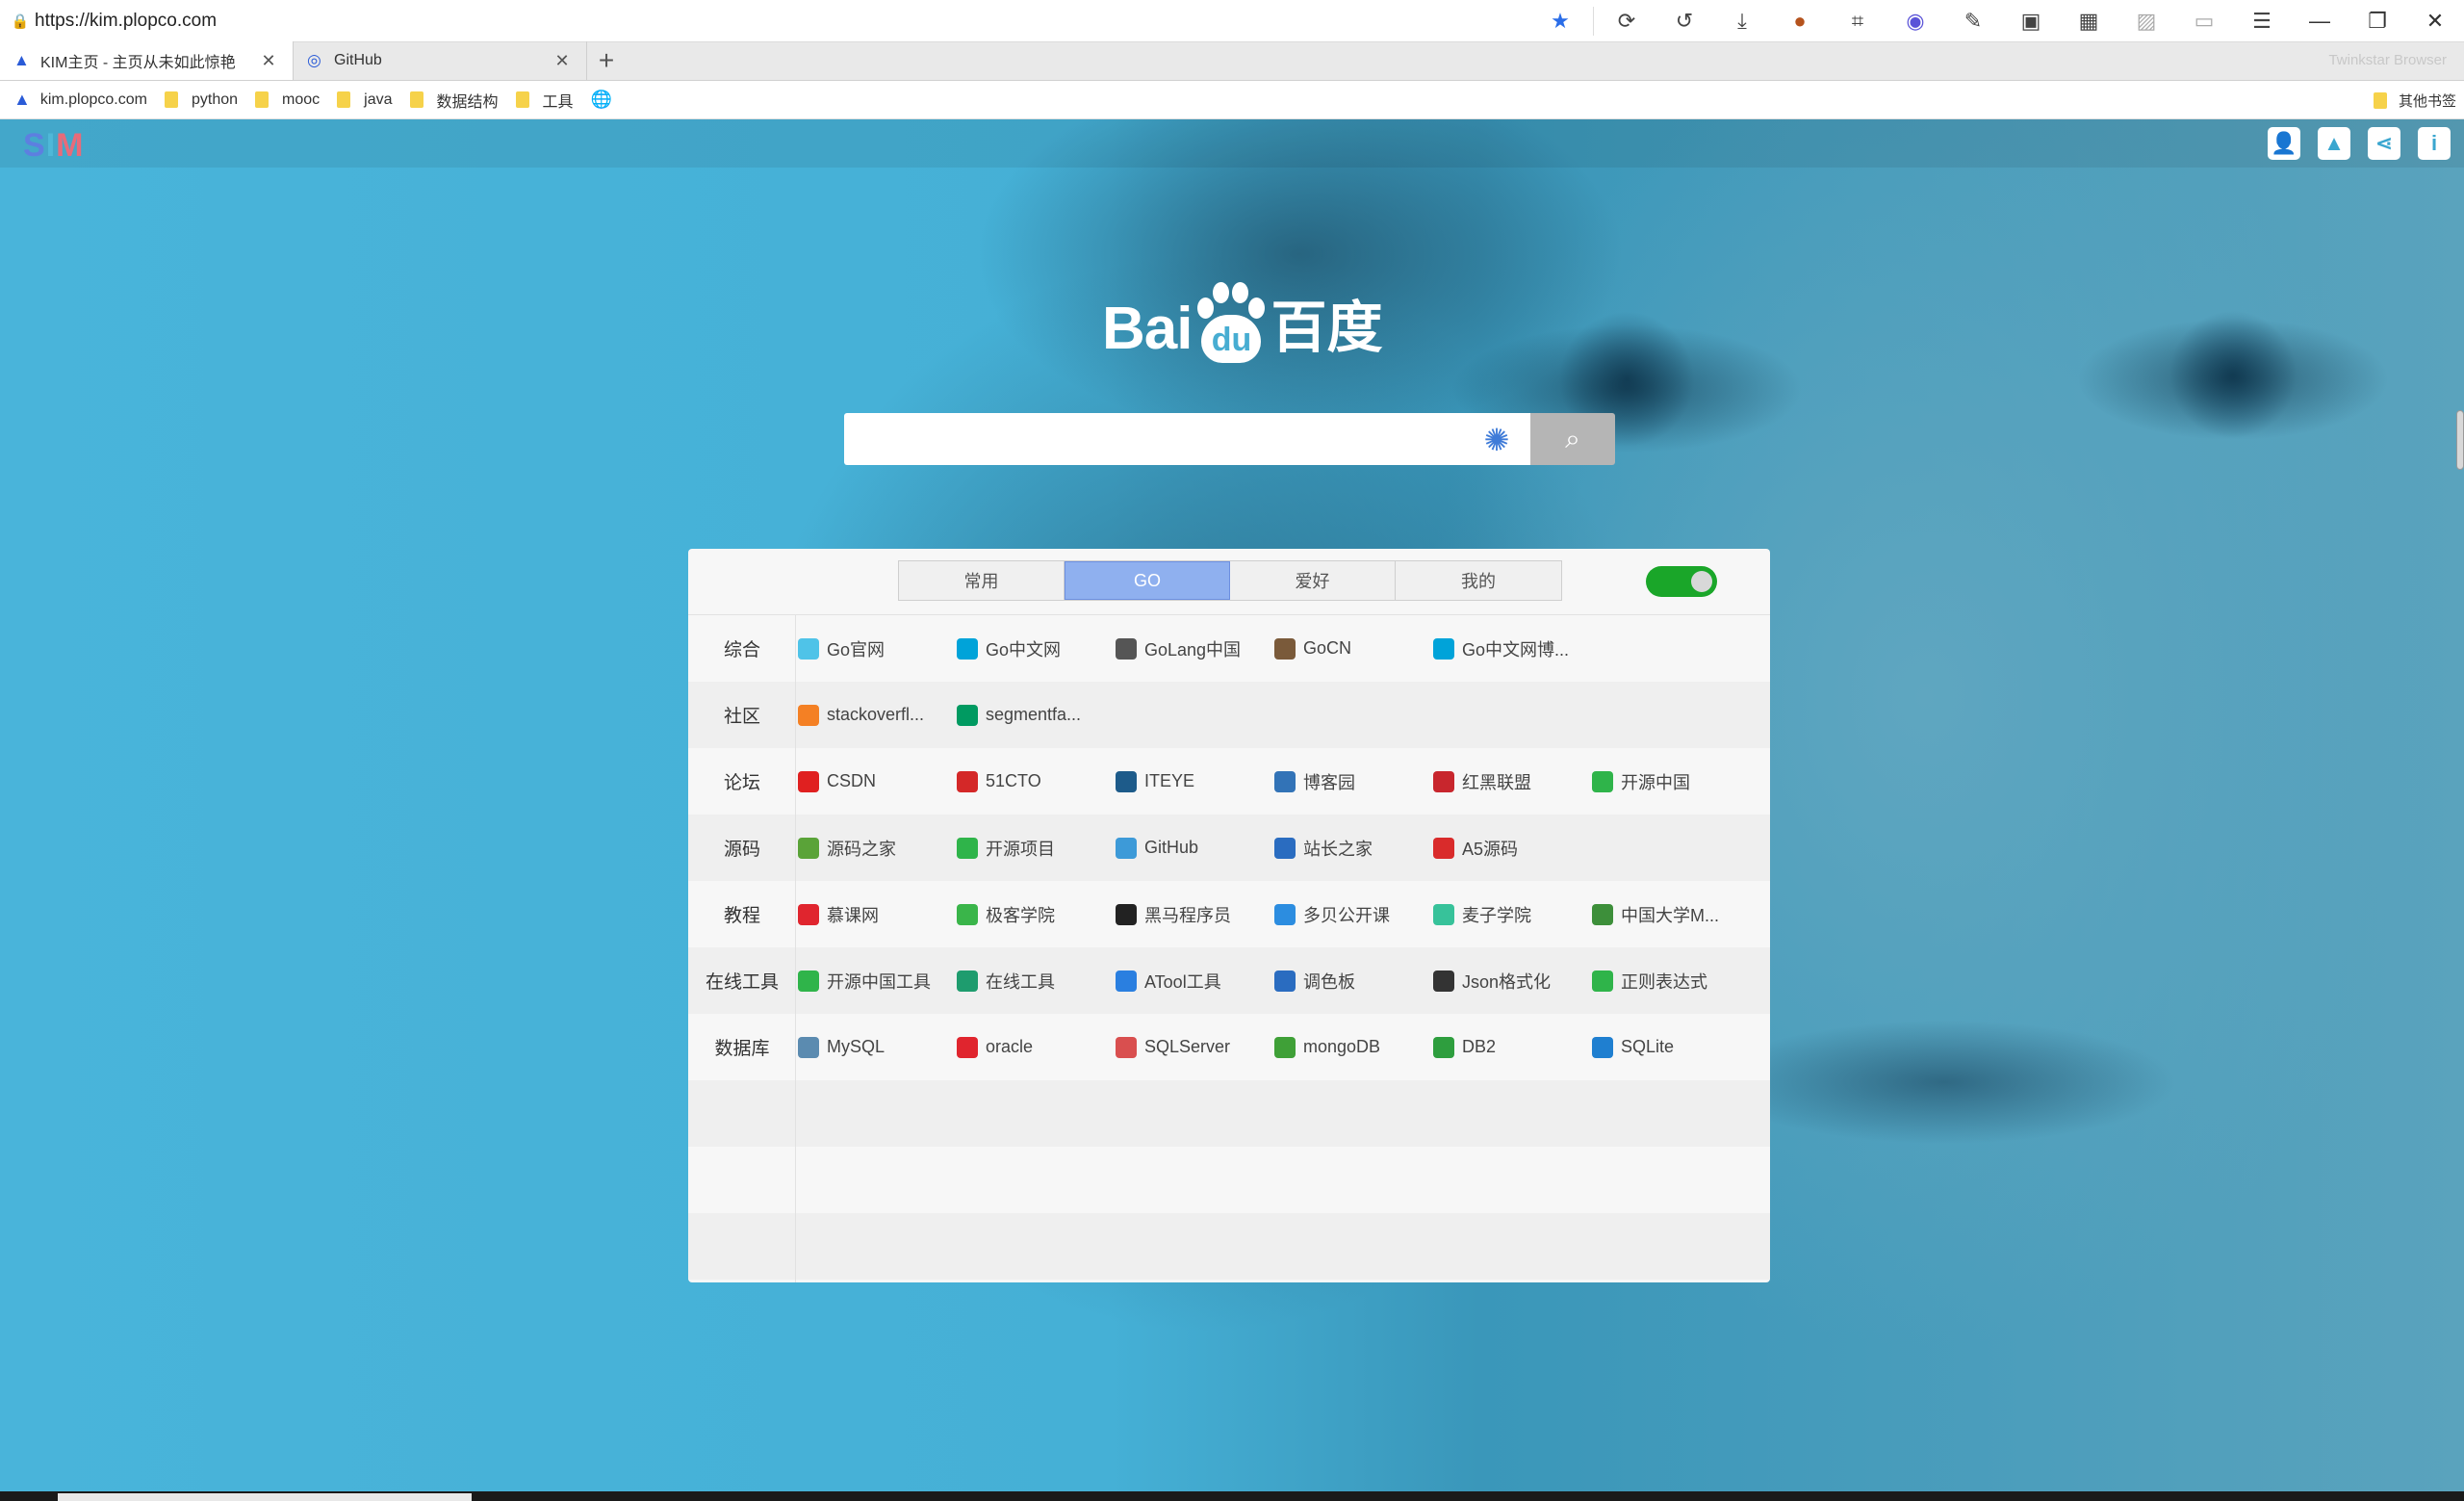 The image size is (2464, 1501). Describe the element at coordinates (201, 100) in the screenshot. I see `bookmark-folder-python: python` at that location.